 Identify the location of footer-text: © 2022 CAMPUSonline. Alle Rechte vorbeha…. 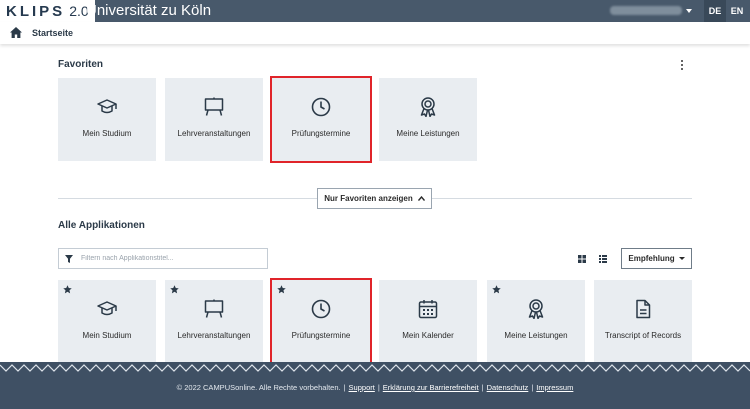
(375, 387).